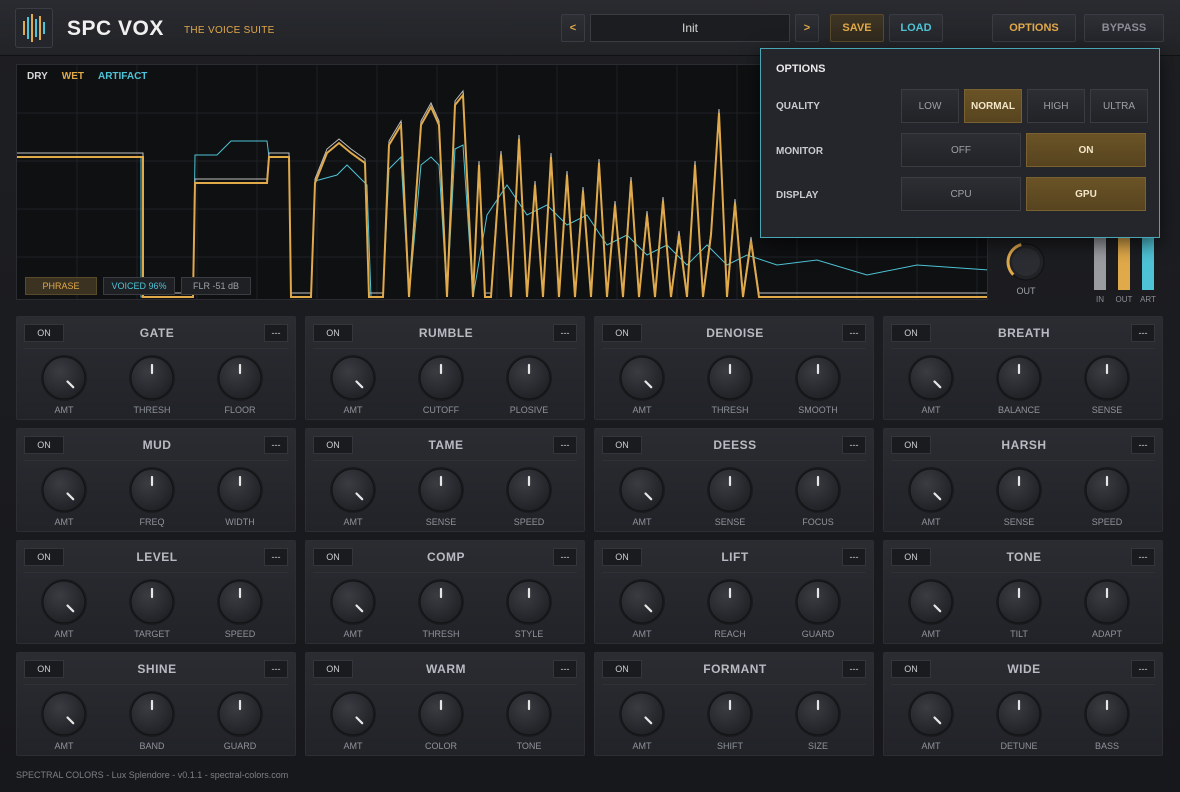 This screenshot has height=792, width=1180. Describe the element at coordinates (818, 490) in the screenshot. I see `knob-focus` at that location.